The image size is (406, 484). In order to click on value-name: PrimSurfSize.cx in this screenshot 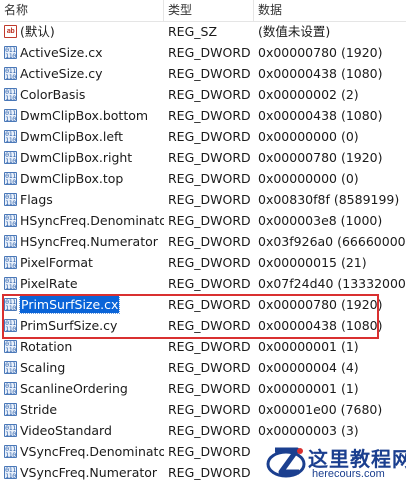, I will do `click(69, 304)`.